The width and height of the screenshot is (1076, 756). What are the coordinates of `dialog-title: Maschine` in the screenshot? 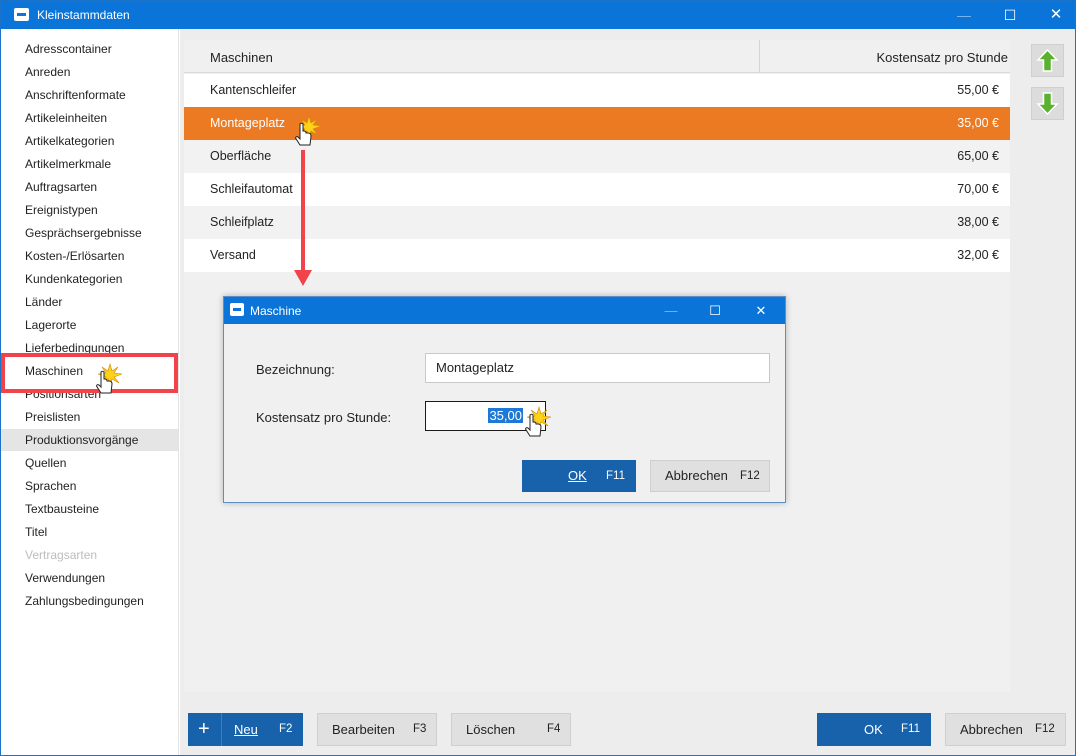 It's located at (276, 311).